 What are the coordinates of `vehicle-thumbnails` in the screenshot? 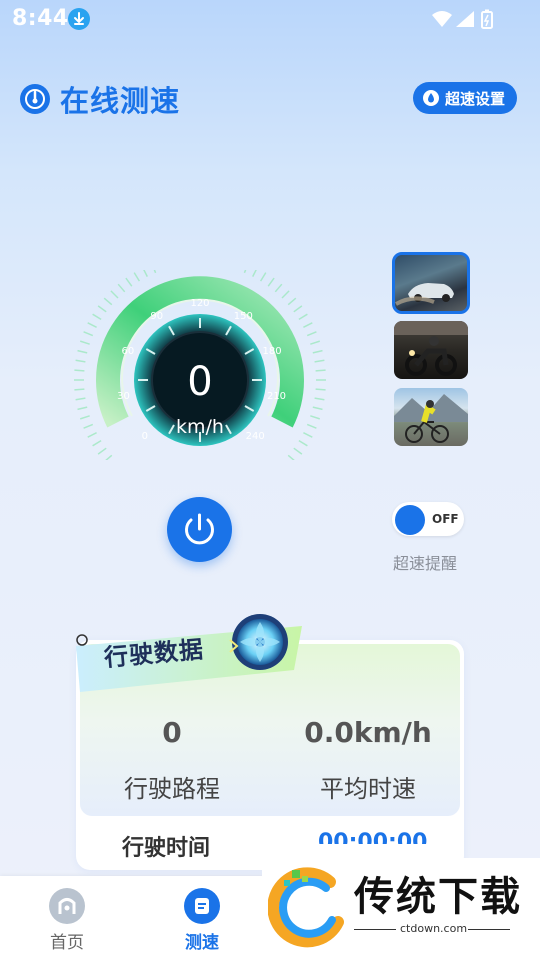 It's located at (431, 353).